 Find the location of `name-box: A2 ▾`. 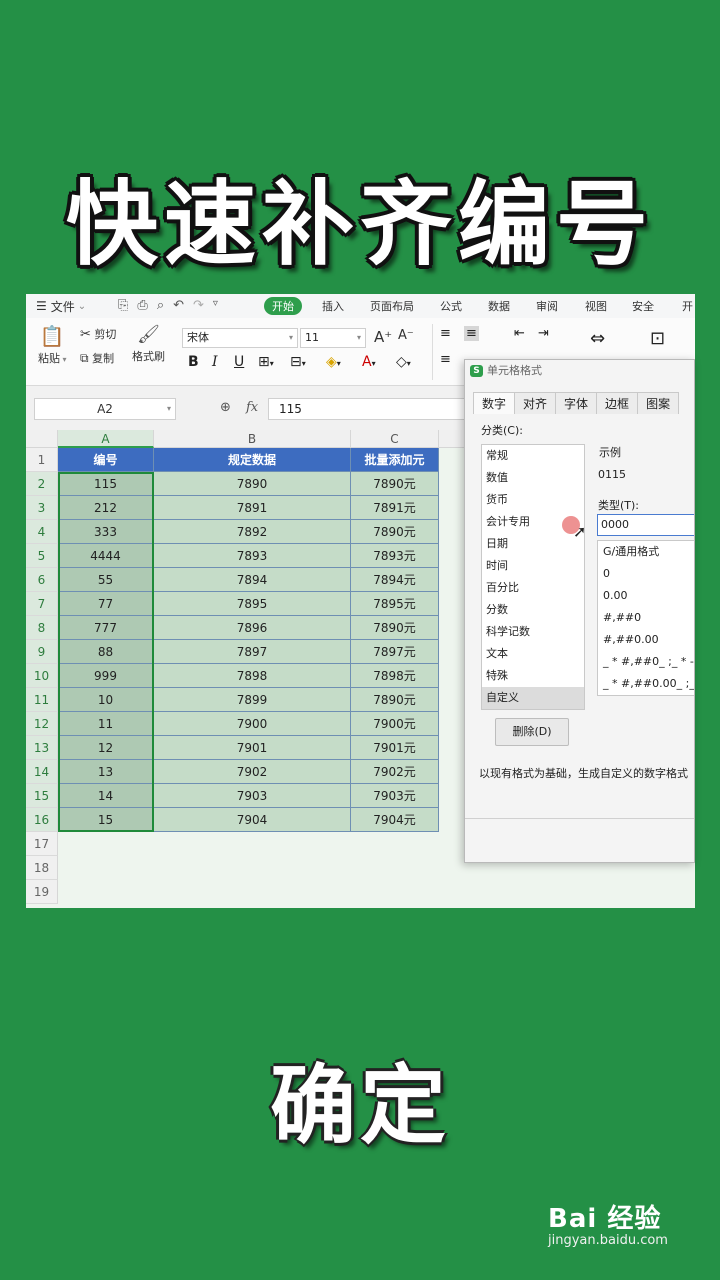

name-box: A2 ▾ is located at coordinates (105, 409).